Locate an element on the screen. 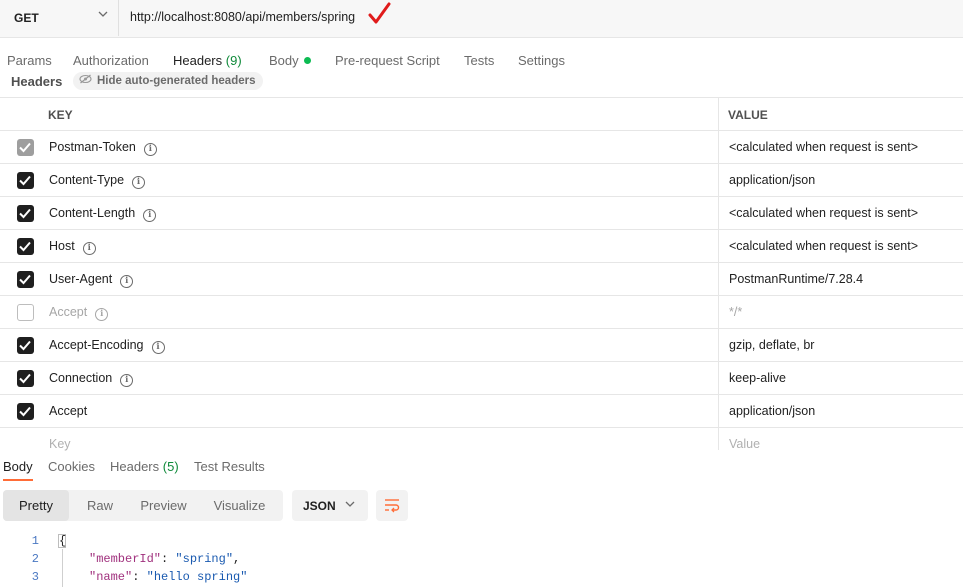  headers-section-title: Headers is located at coordinates (37, 81).